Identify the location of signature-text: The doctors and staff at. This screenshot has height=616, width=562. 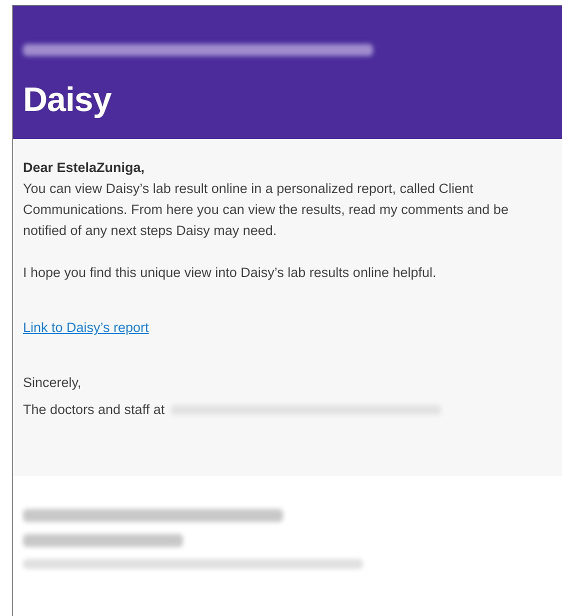
(94, 410).